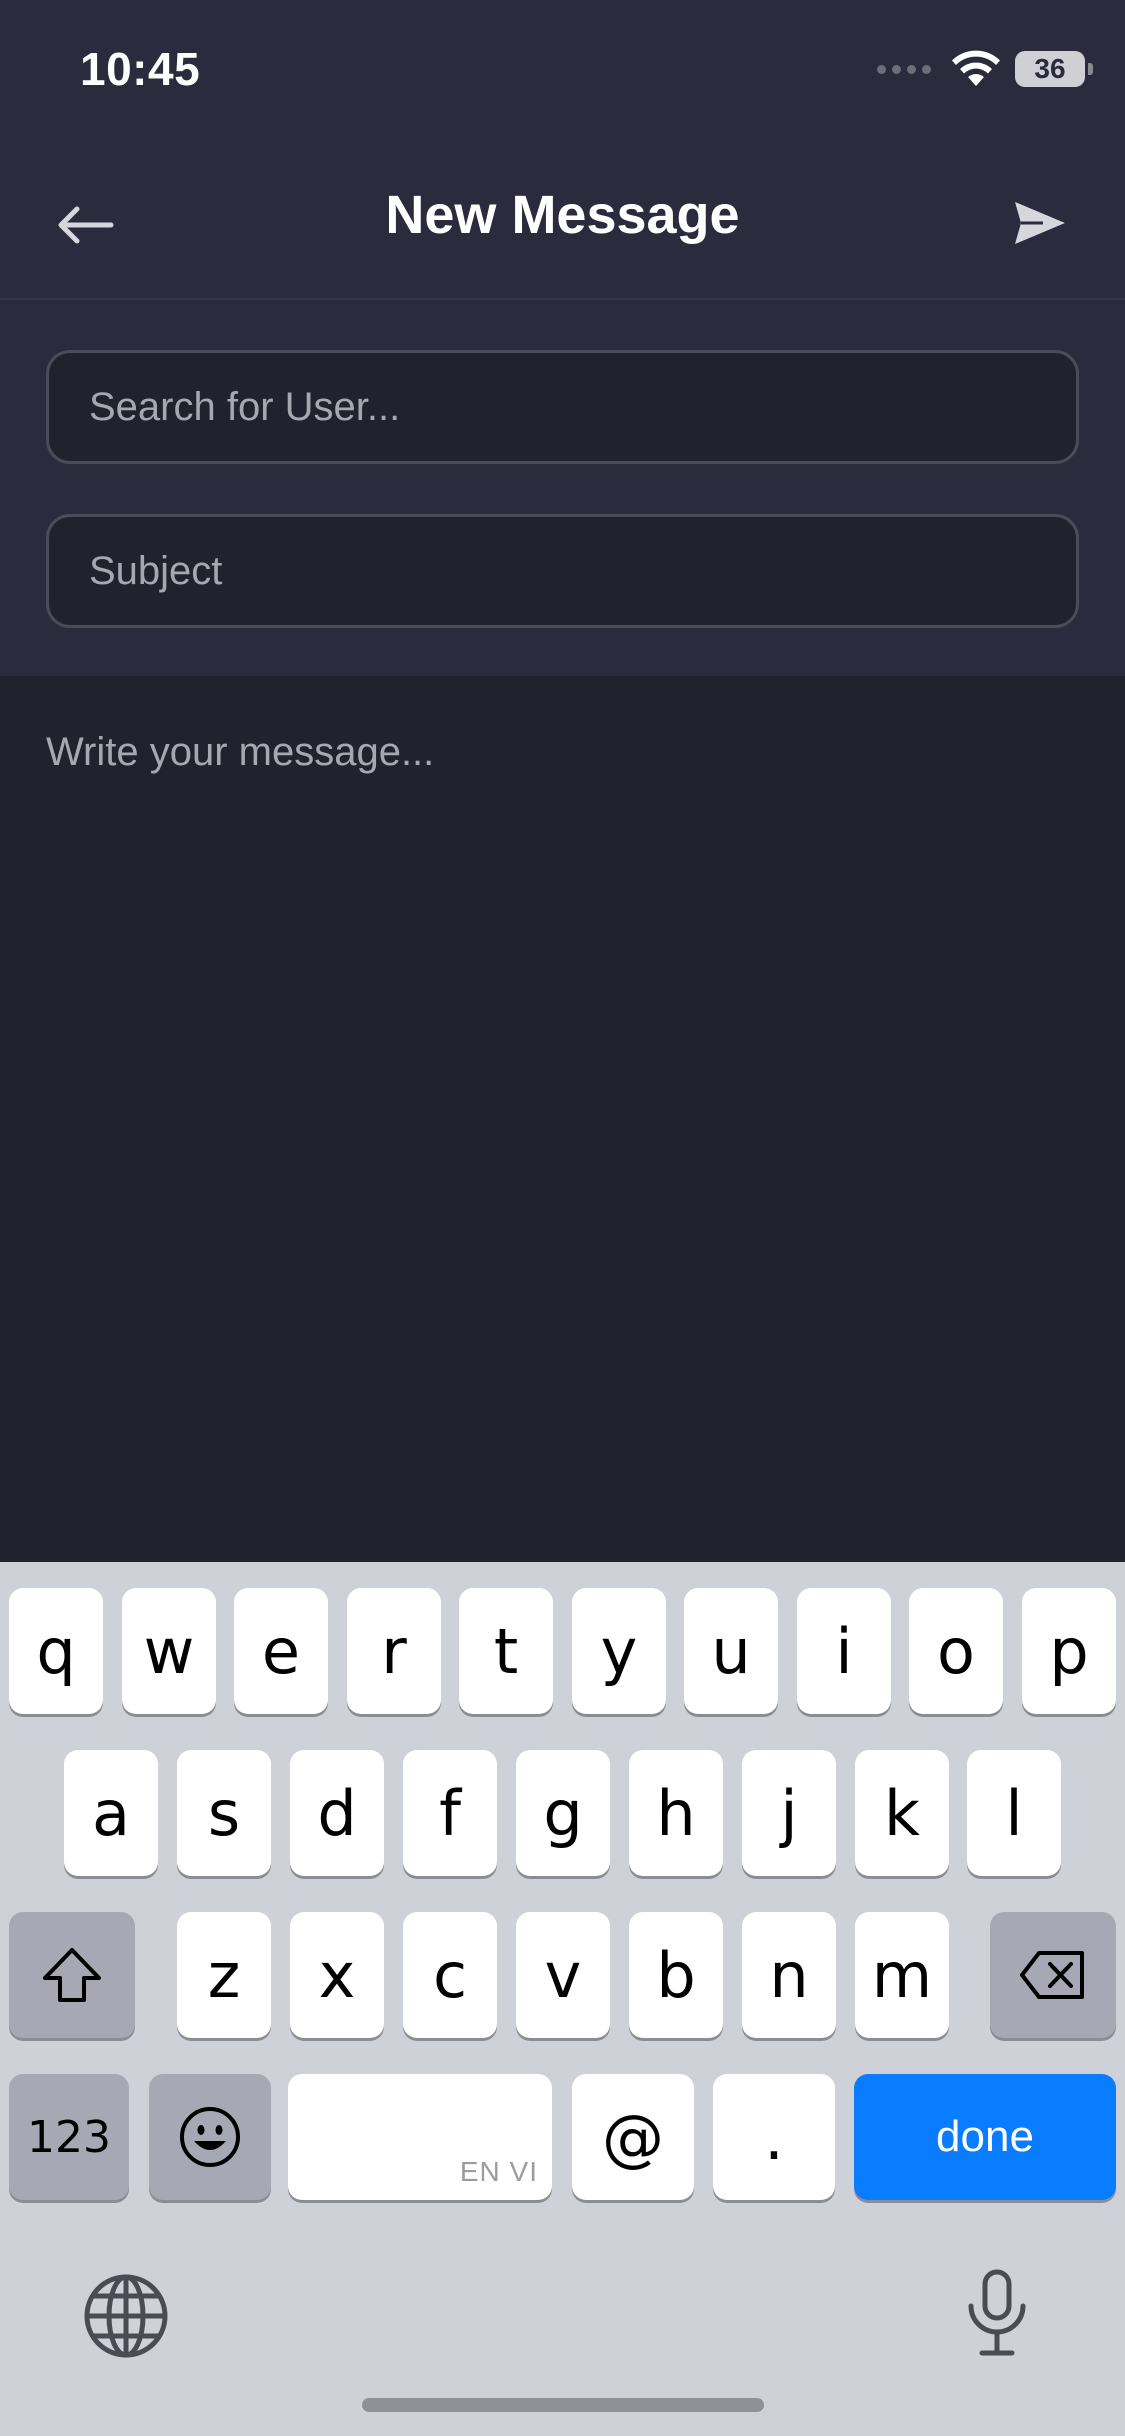  What do you see at coordinates (563, 2405) in the screenshot?
I see `home-indicator` at bounding box center [563, 2405].